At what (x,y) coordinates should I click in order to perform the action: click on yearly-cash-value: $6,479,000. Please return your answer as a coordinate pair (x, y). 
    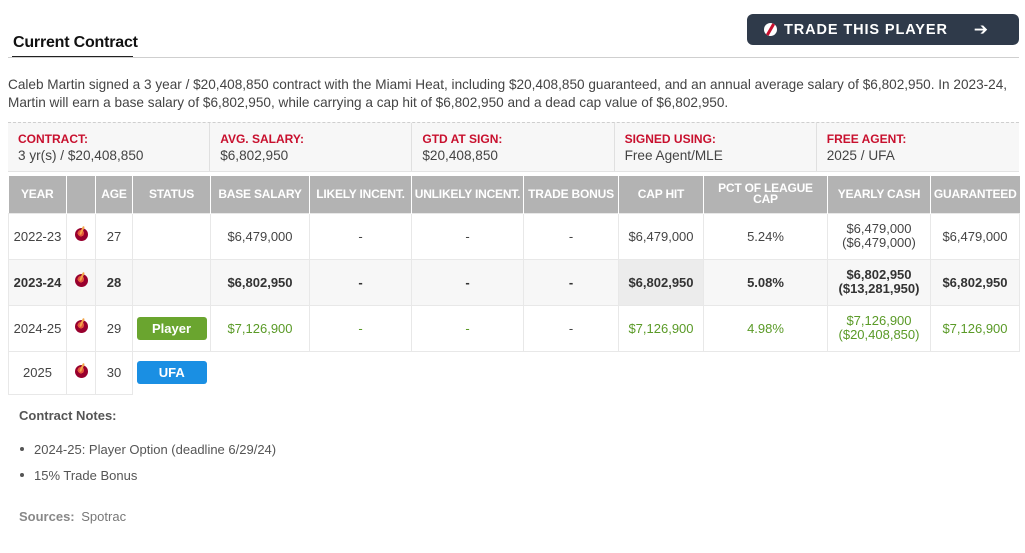
    Looking at the image, I should click on (879, 228).